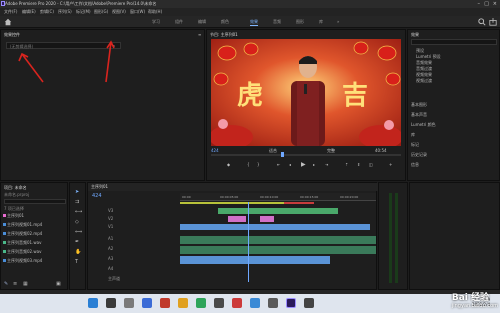  Describe the element at coordinates (133, 278) in the screenshot. I see `track-header-master: 主声道` at that location.